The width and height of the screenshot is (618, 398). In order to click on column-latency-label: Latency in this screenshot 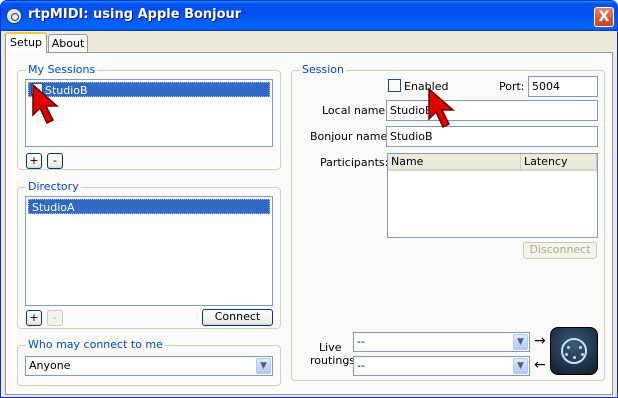, I will do `click(546, 161)`.